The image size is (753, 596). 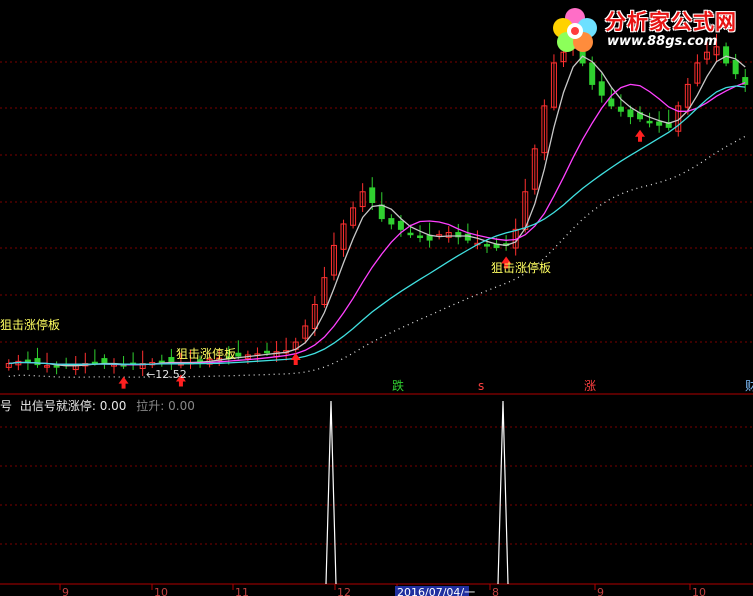 I want to click on low-price-label: ←12.52, so click(x=166, y=374).